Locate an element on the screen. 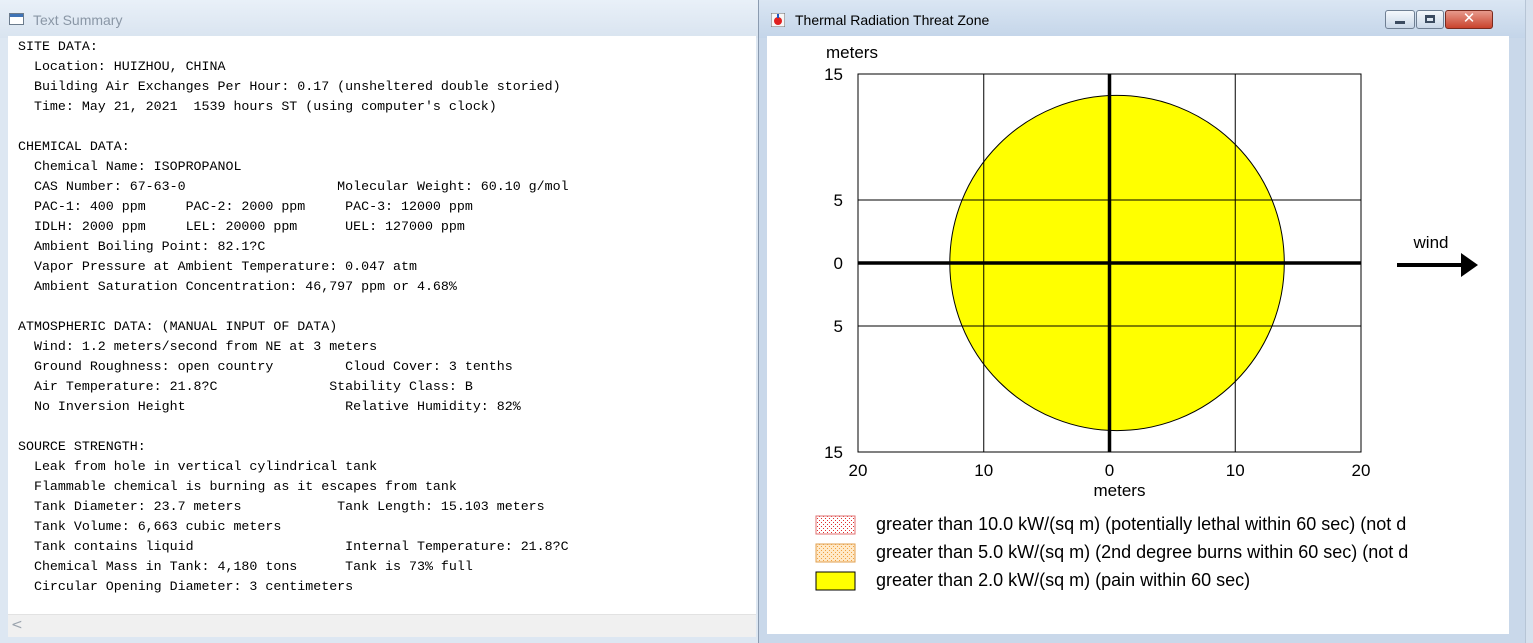 This screenshot has width=1533, height=643. text-summary-title: Text Summary is located at coordinates (78, 20).